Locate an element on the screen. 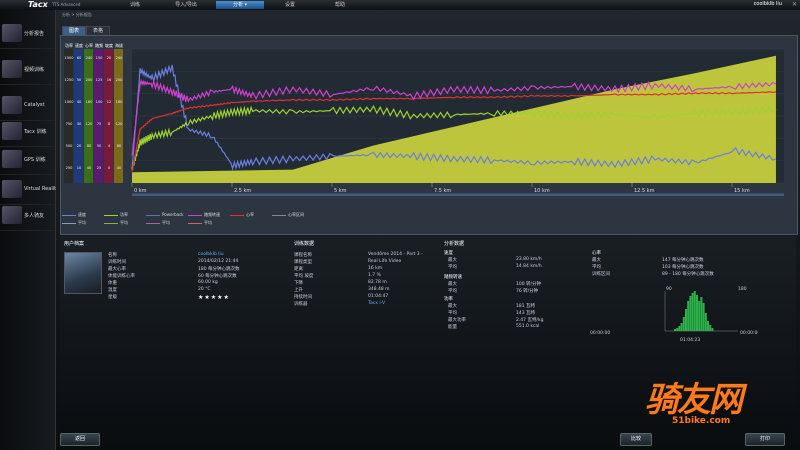 The width and height of the screenshot is (800, 450). sidebar-item-label: 视频训练 is located at coordinates (34, 70).